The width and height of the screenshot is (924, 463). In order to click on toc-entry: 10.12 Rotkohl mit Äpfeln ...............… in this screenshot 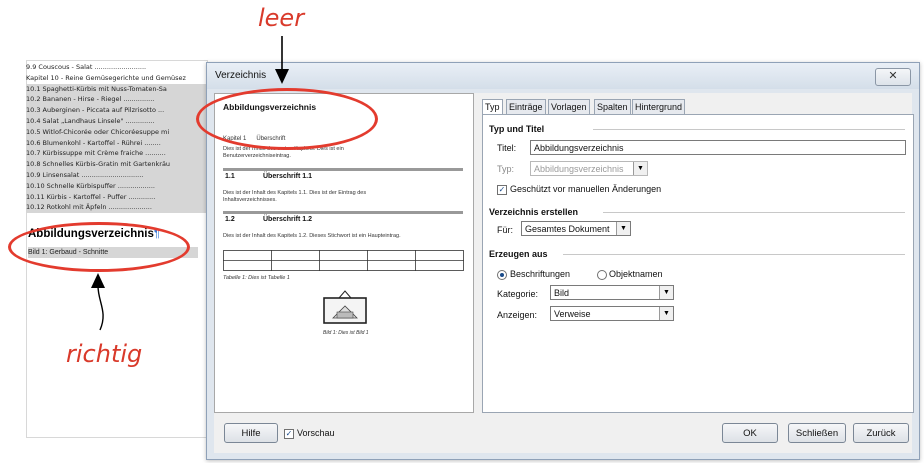, I will do `click(117, 208)`.